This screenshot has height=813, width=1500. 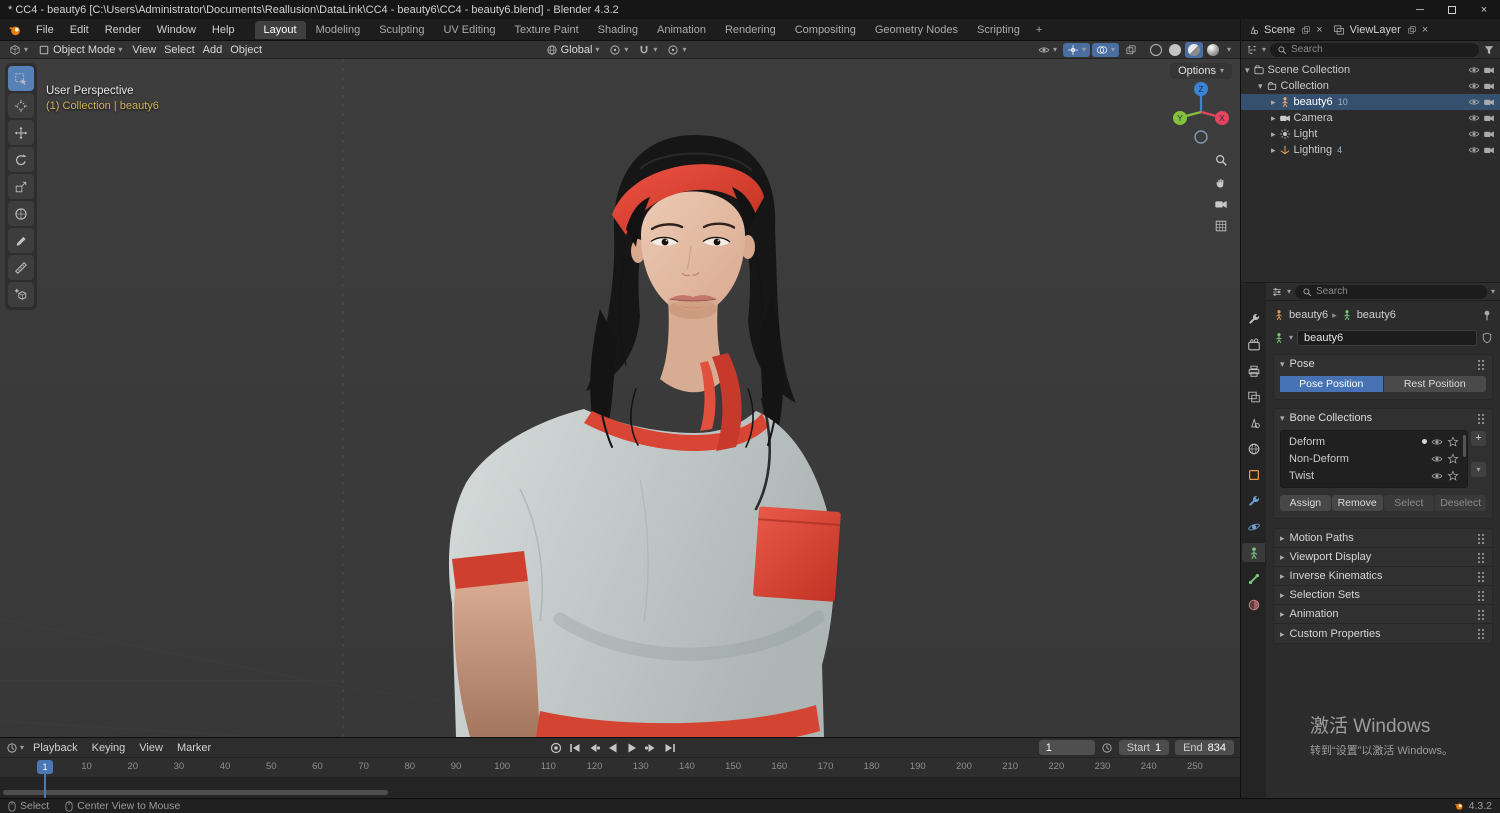 What do you see at coordinates (1460, 503) in the screenshot?
I see `bone-collection-action-button: Deselect` at bounding box center [1460, 503].